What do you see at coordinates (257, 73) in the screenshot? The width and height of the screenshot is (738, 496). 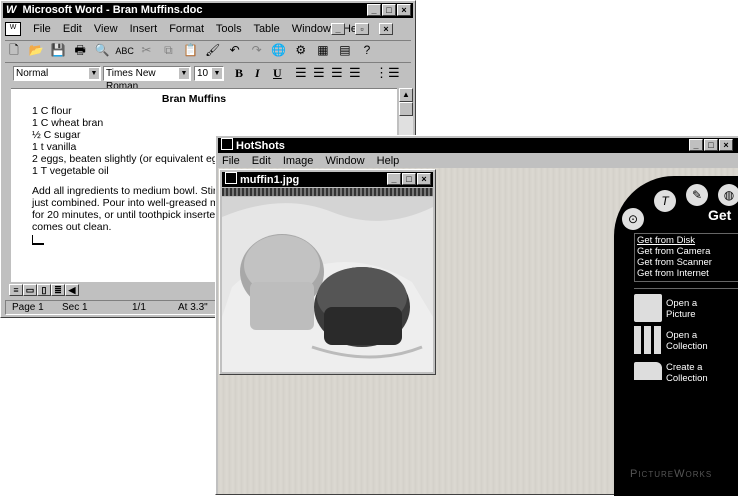 I see `italic-button: I` at bounding box center [257, 73].